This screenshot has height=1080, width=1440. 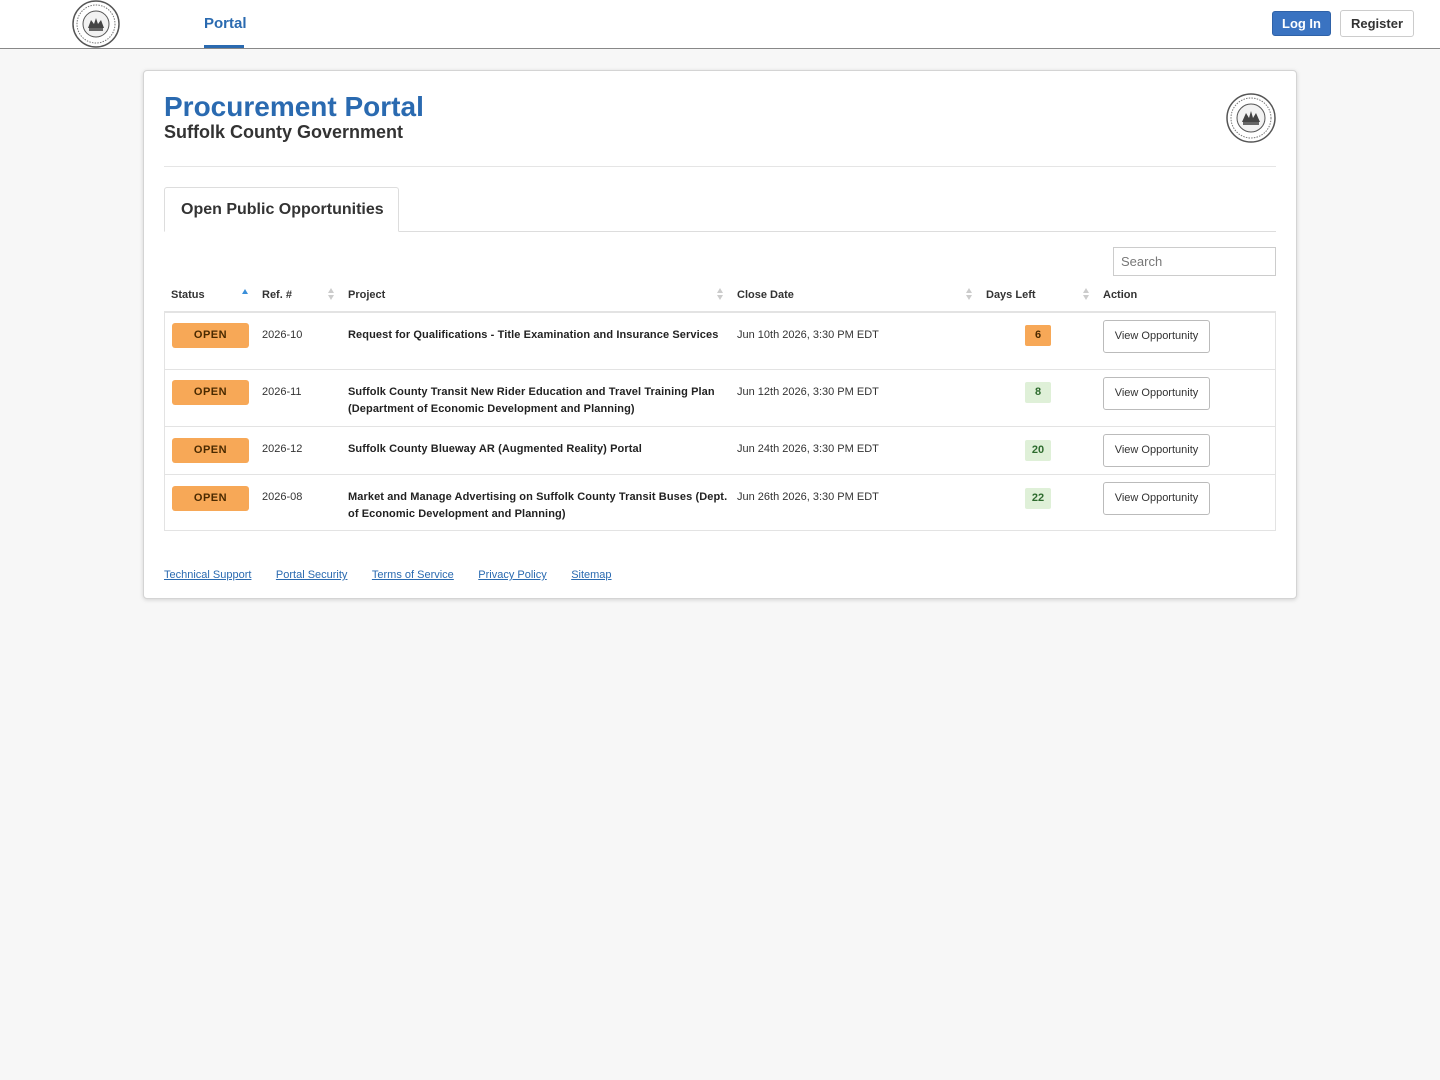 What do you see at coordinates (245, 294) in the screenshot?
I see `sort-asc-icon` at bounding box center [245, 294].